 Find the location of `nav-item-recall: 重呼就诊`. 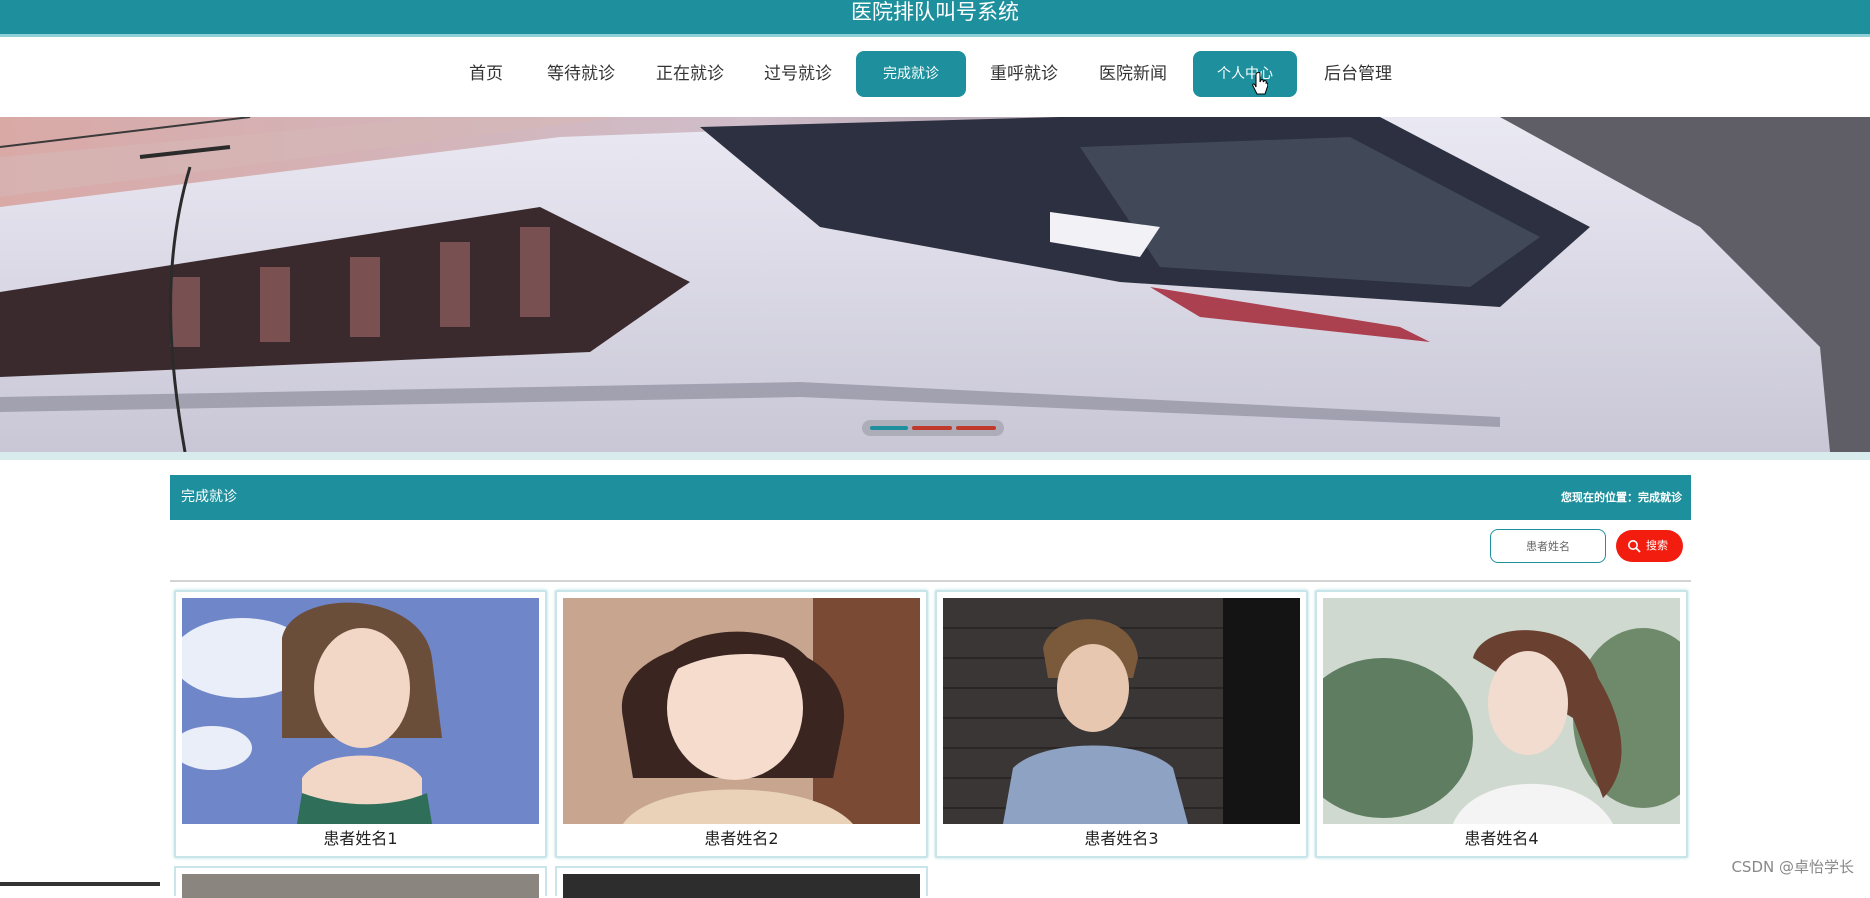

nav-item-recall: 重呼就诊 is located at coordinates (1024, 74).